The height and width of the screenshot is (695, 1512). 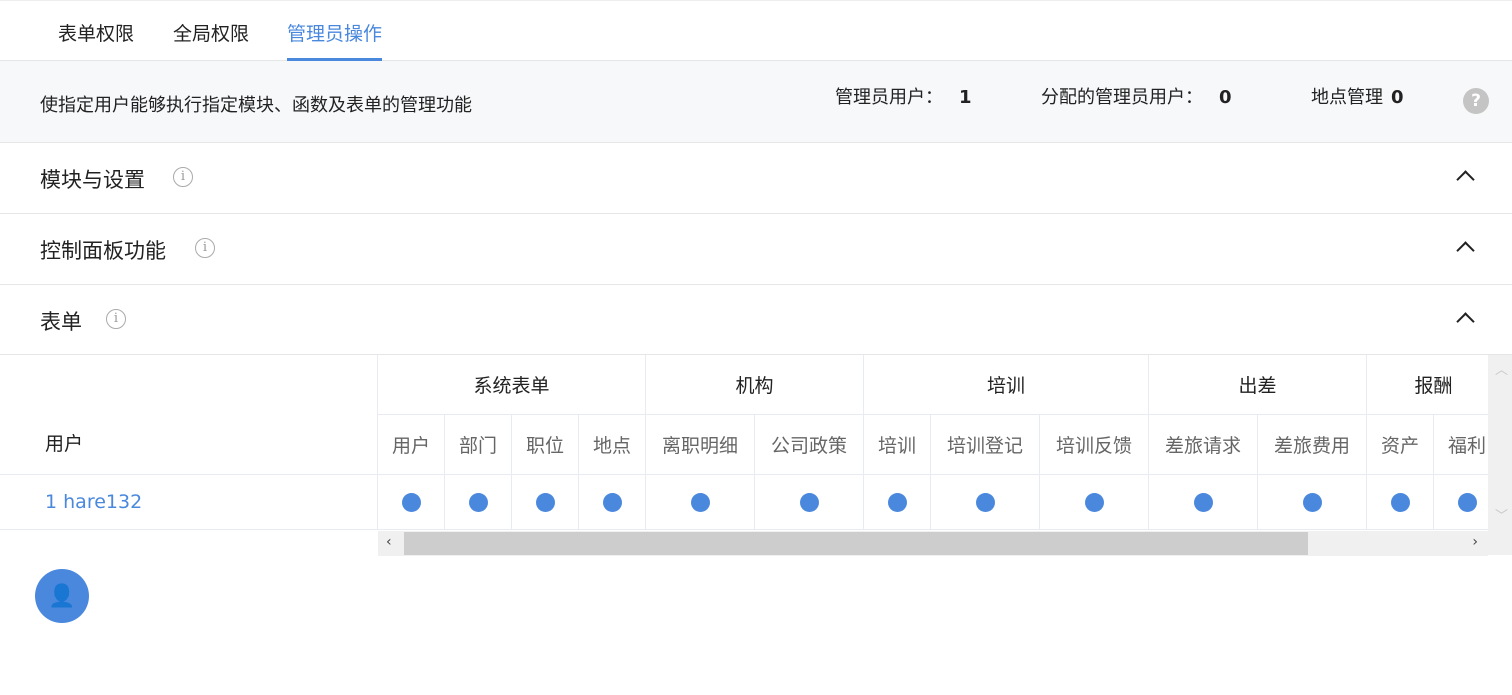 I want to click on column-group-header: 报酬, so click(x=1427, y=385).